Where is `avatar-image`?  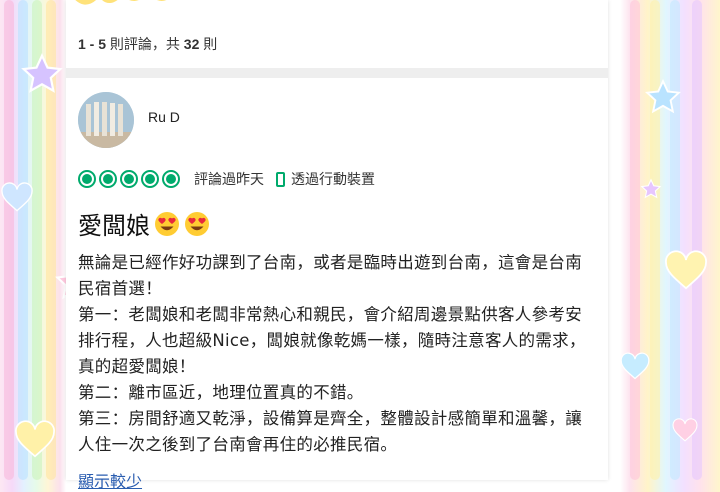 avatar-image is located at coordinates (106, 120).